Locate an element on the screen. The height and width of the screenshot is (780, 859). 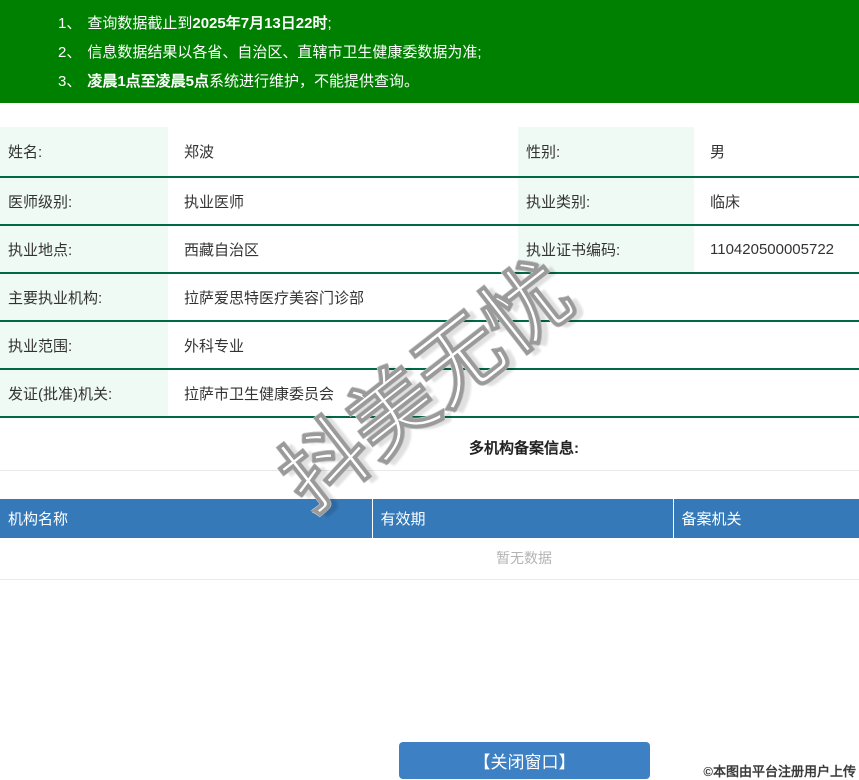
table-row: 姓名: 郑波 性别: 男 is located at coordinates (429, 152).